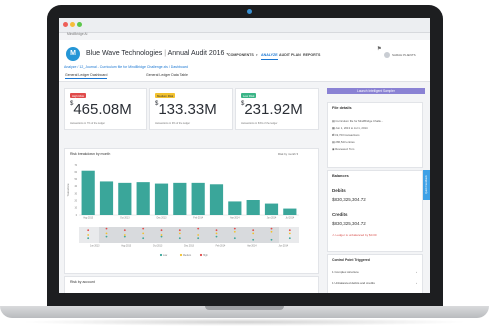 The image size is (489, 328). Describe the element at coordinates (269, 56) in the screenshot. I see `nav-analyze: ANALYZE` at that location.